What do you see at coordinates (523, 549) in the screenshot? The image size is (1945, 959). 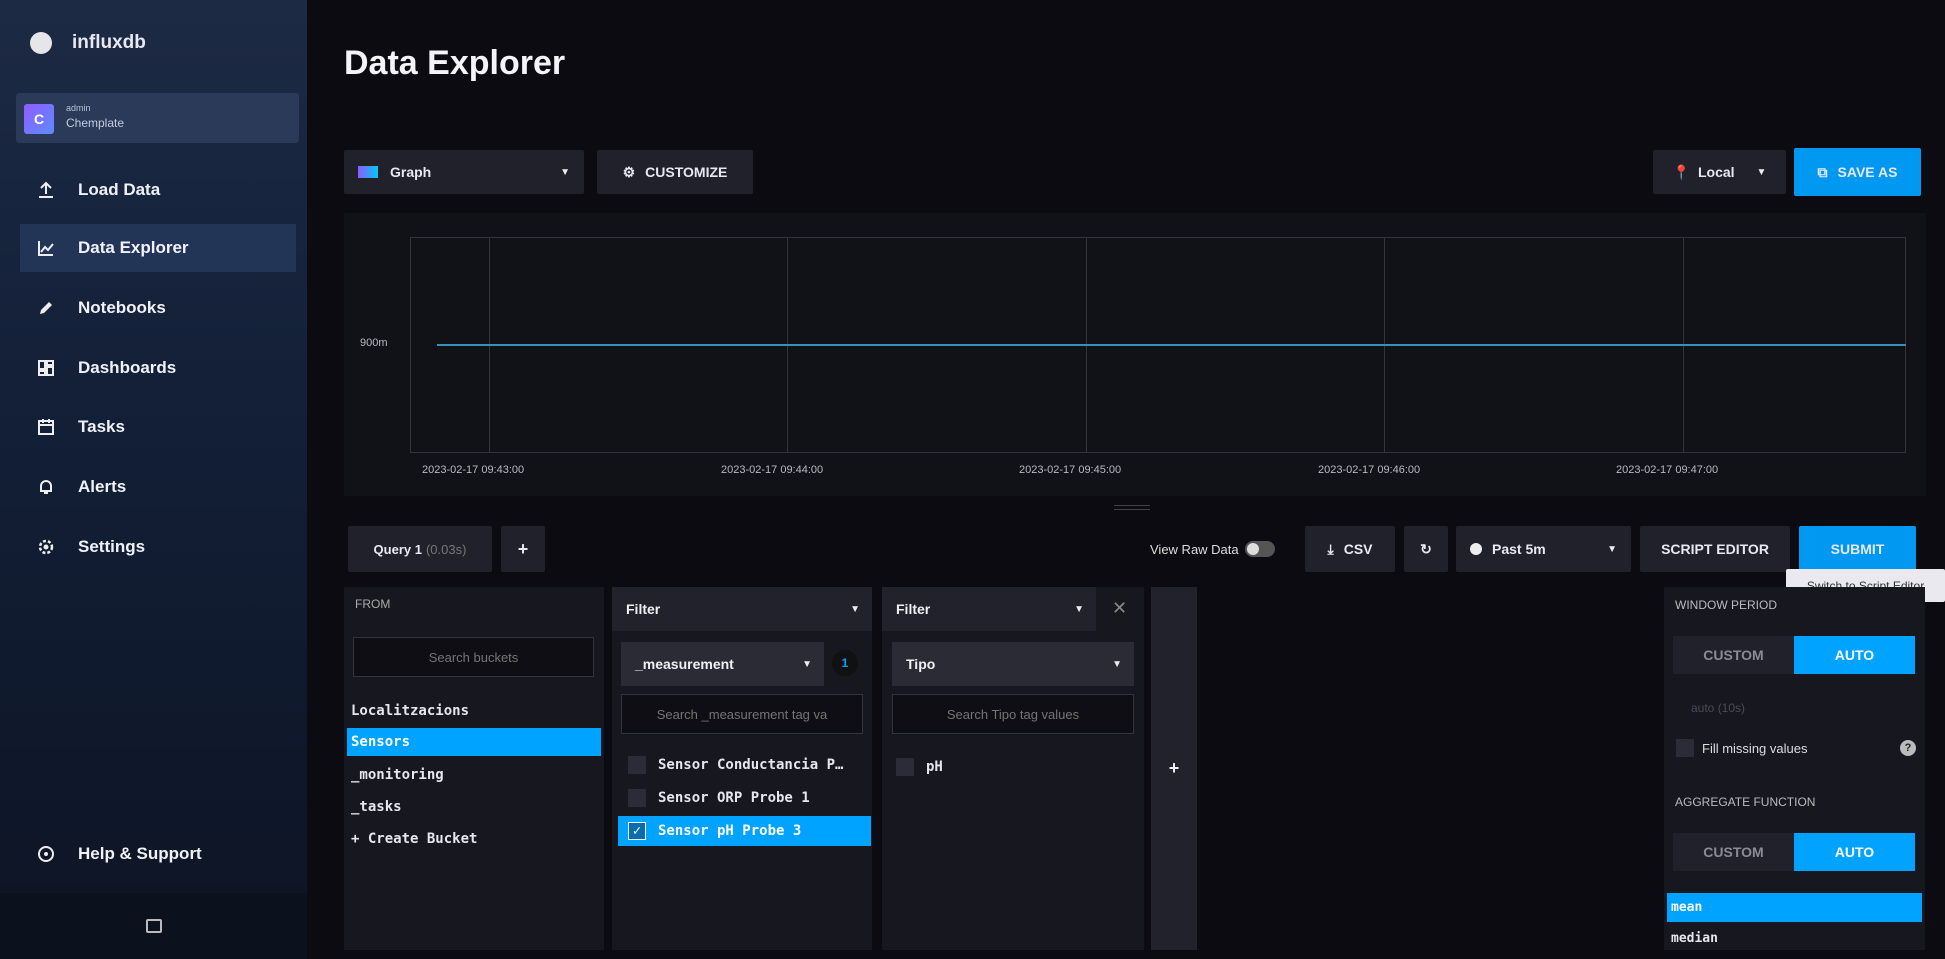 I see `add-query-button: +` at bounding box center [523, 549].